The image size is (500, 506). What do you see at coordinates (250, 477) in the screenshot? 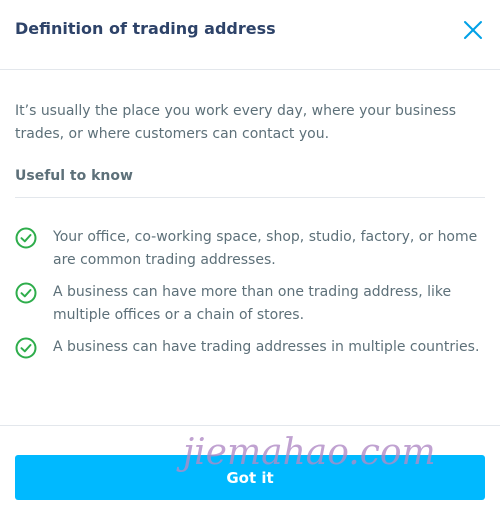
I see `got-it-button: Got it` at bounding box center [250, 477].